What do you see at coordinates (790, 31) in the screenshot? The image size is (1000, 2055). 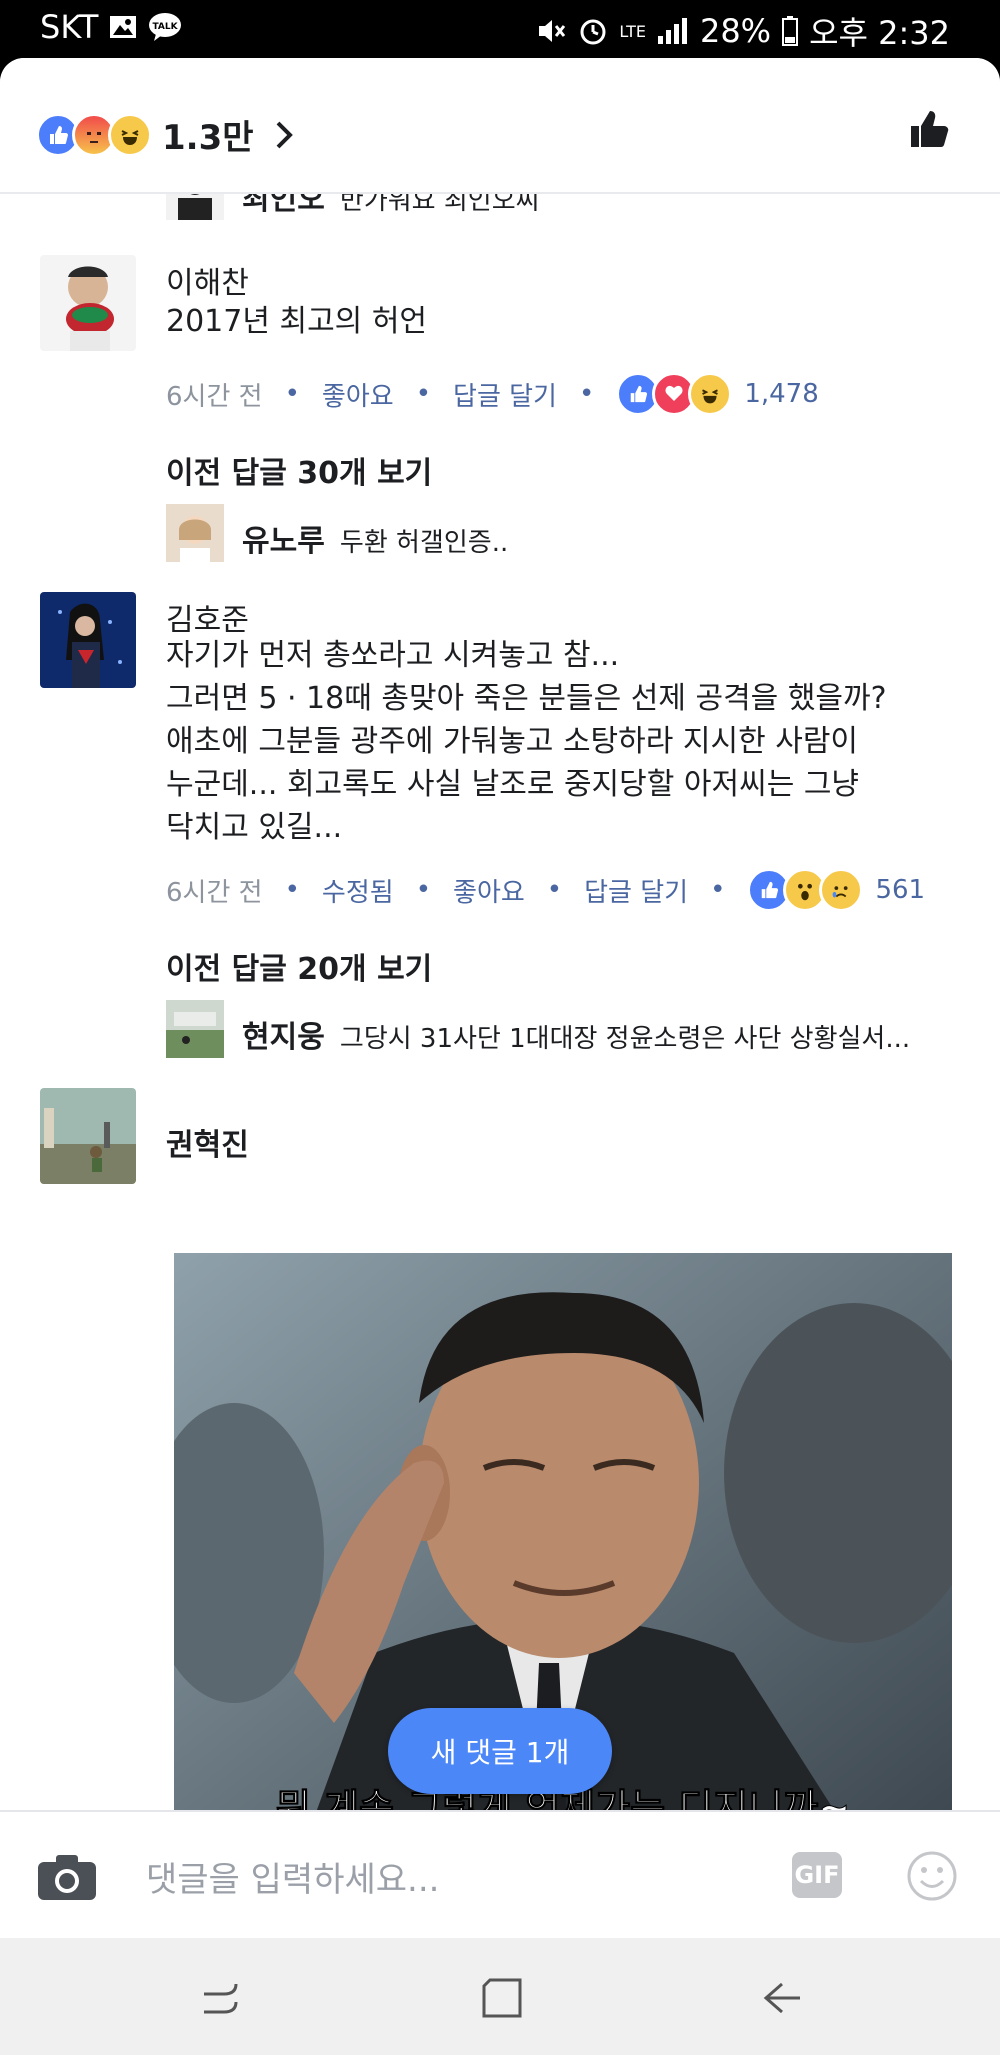 I see `battery-icon` at bounding box center [790, 31].